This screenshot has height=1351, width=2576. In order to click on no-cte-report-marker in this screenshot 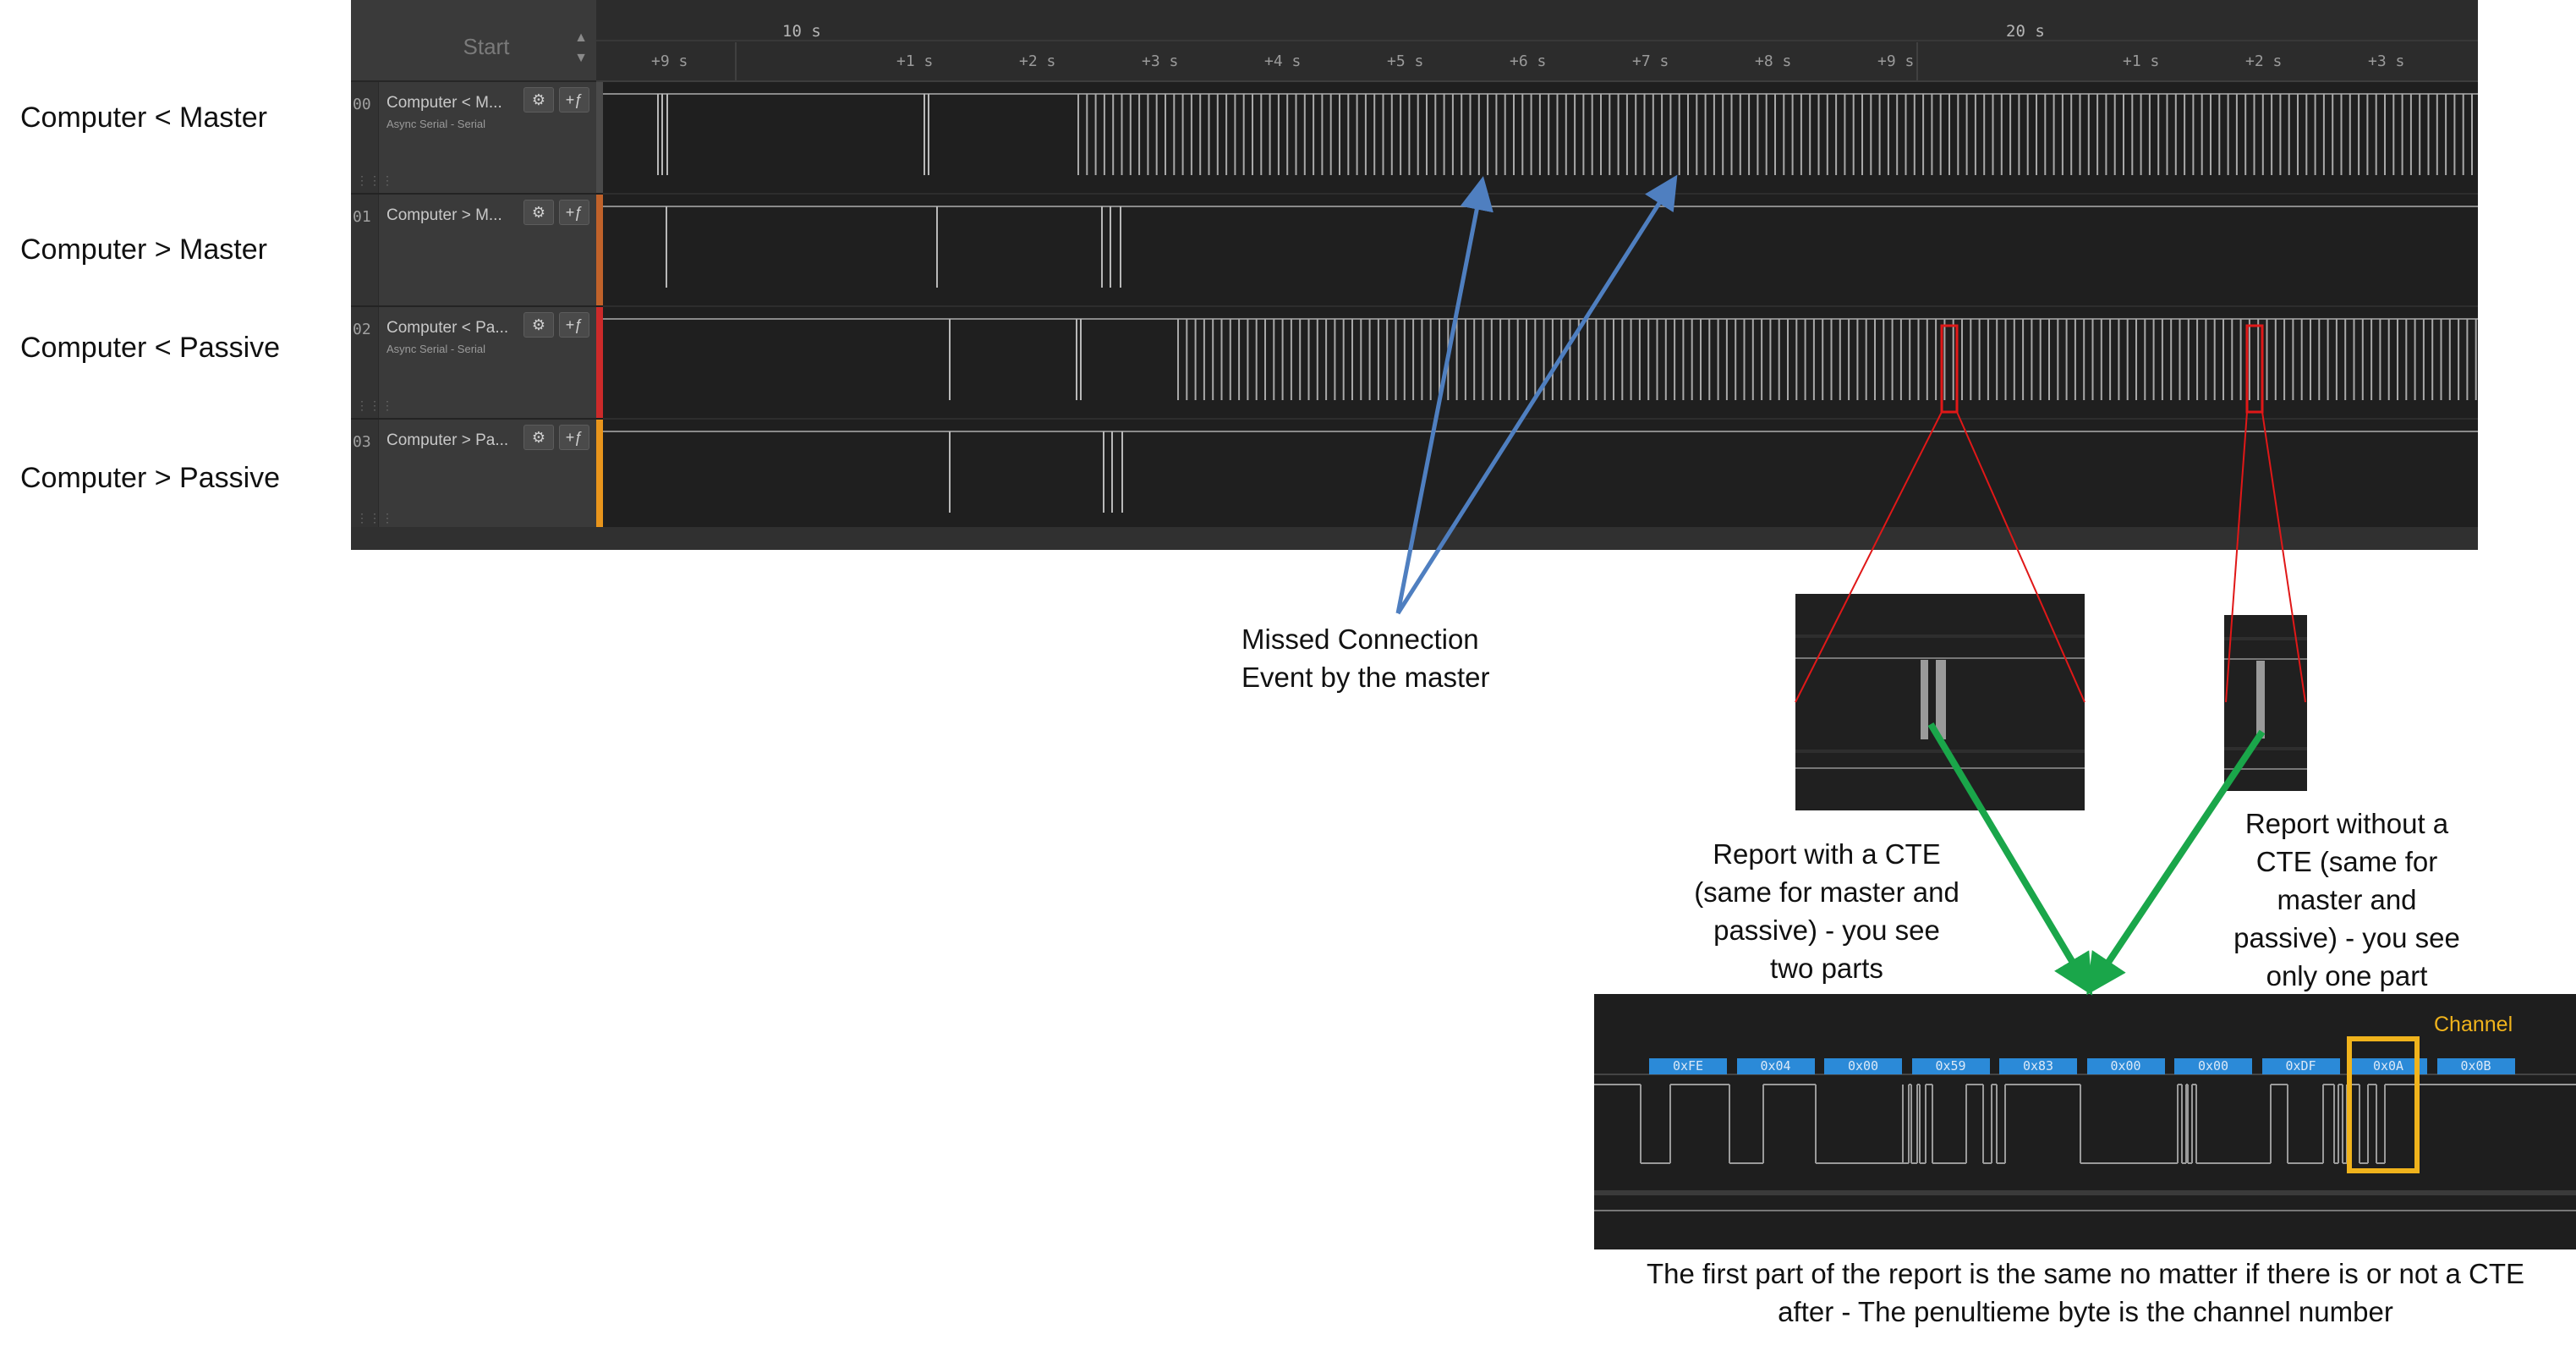, I will do `click(2254, 369)`.